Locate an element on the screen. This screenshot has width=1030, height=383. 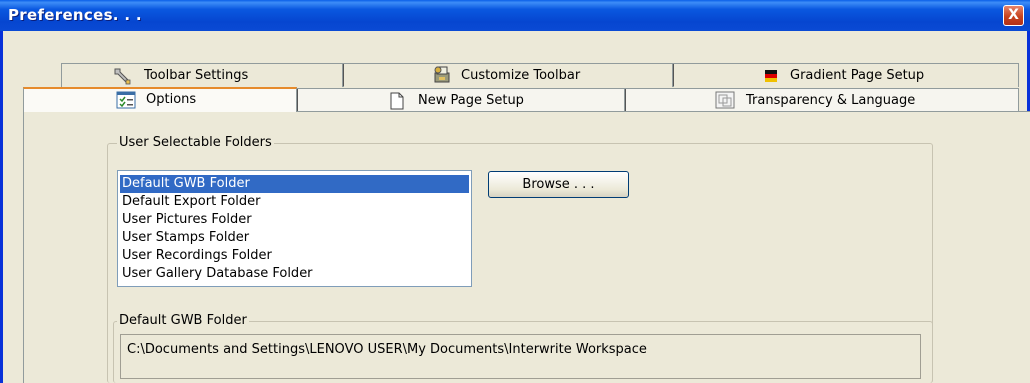
list-item-default-export-folder: Default Export Folder is located at coordinates (190, 202).